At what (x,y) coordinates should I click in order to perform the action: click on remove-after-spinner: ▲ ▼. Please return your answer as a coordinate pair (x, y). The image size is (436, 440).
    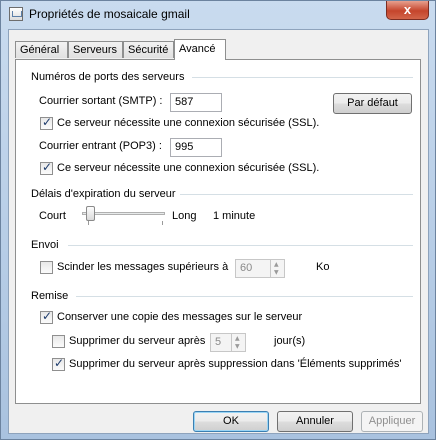
    Looking at the image, I should click on (238, 342).